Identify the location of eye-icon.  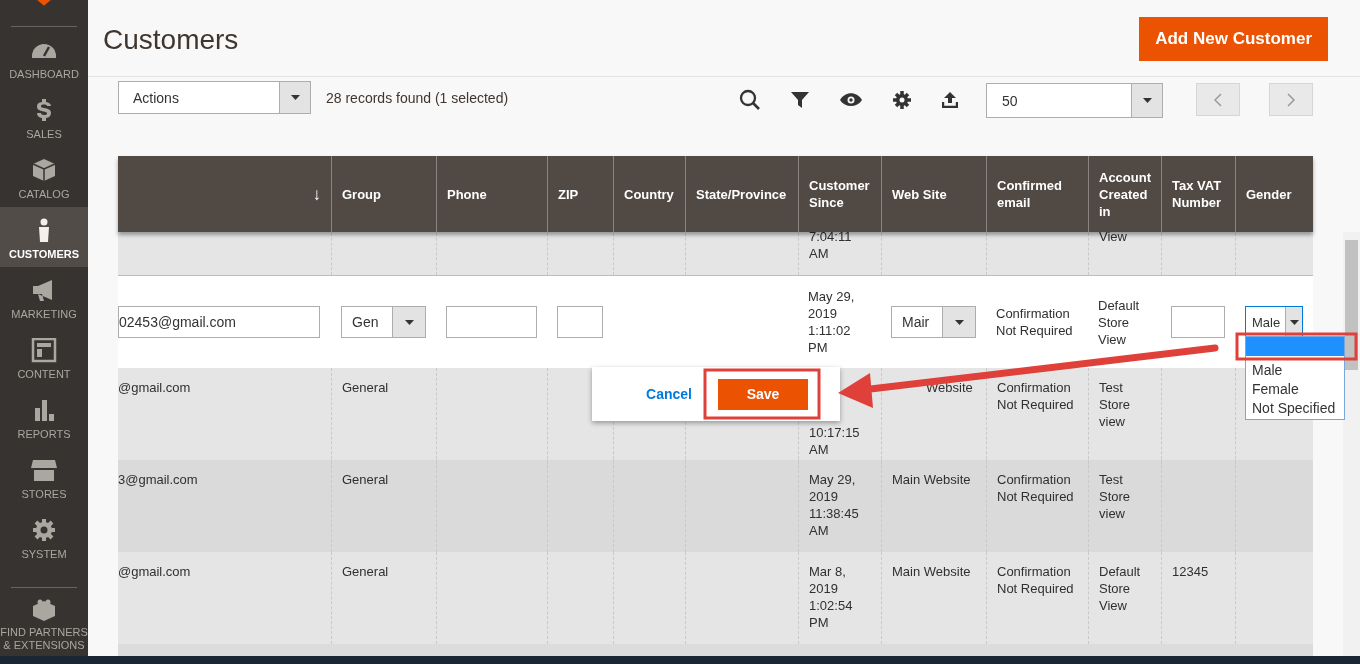
(851, 99).